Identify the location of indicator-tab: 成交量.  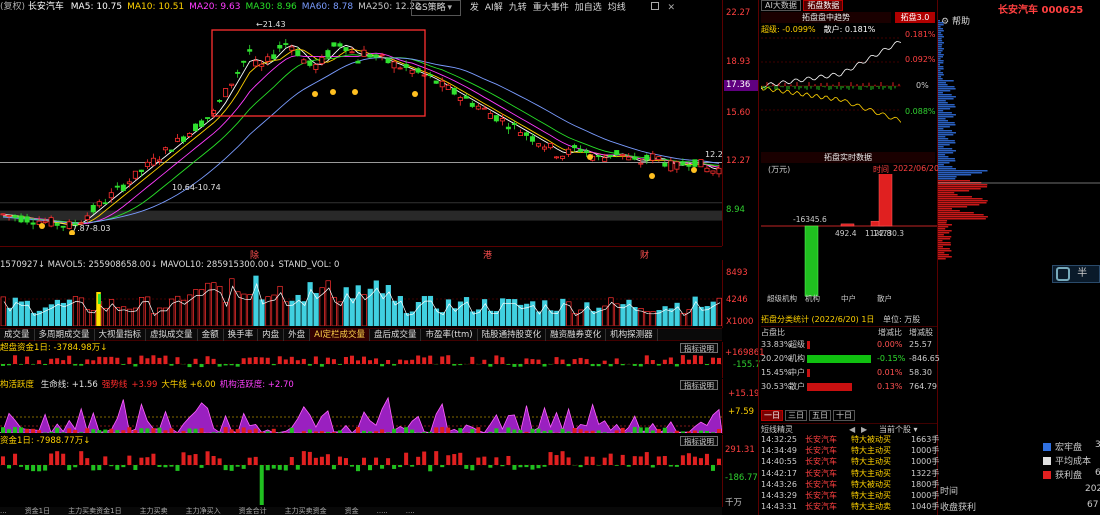
(17, 335).